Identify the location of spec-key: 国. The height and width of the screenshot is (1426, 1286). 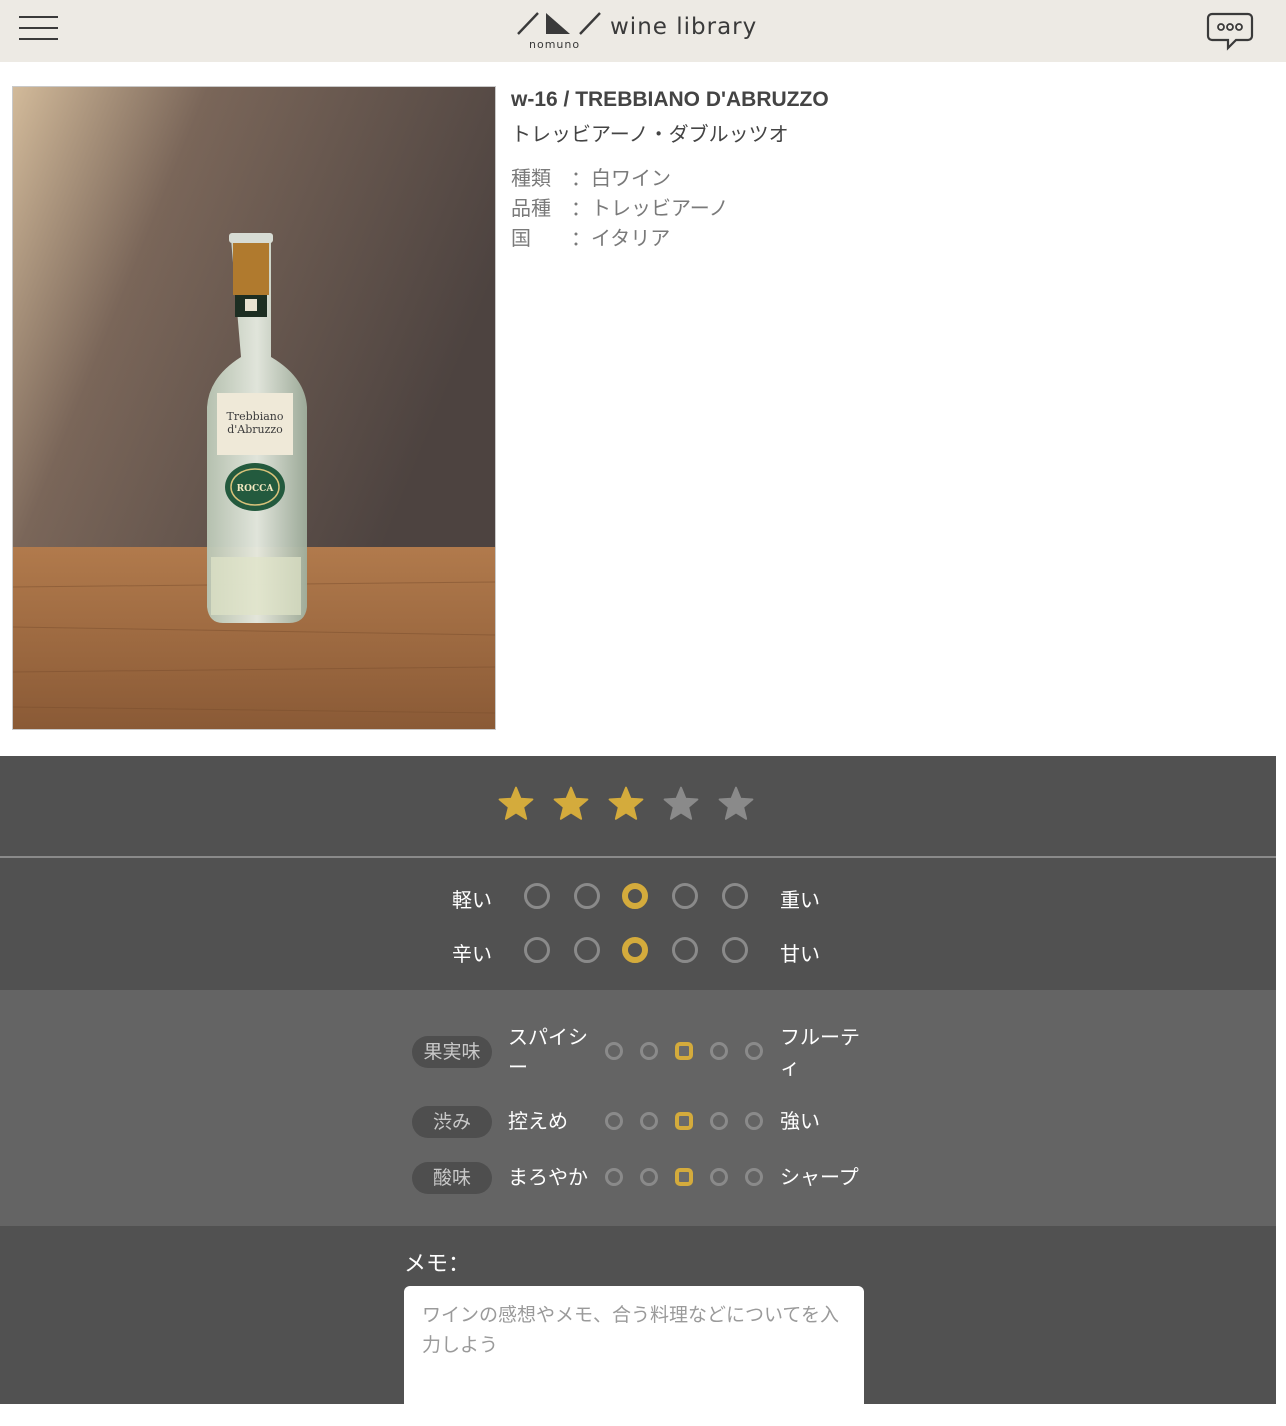
(521, 238).